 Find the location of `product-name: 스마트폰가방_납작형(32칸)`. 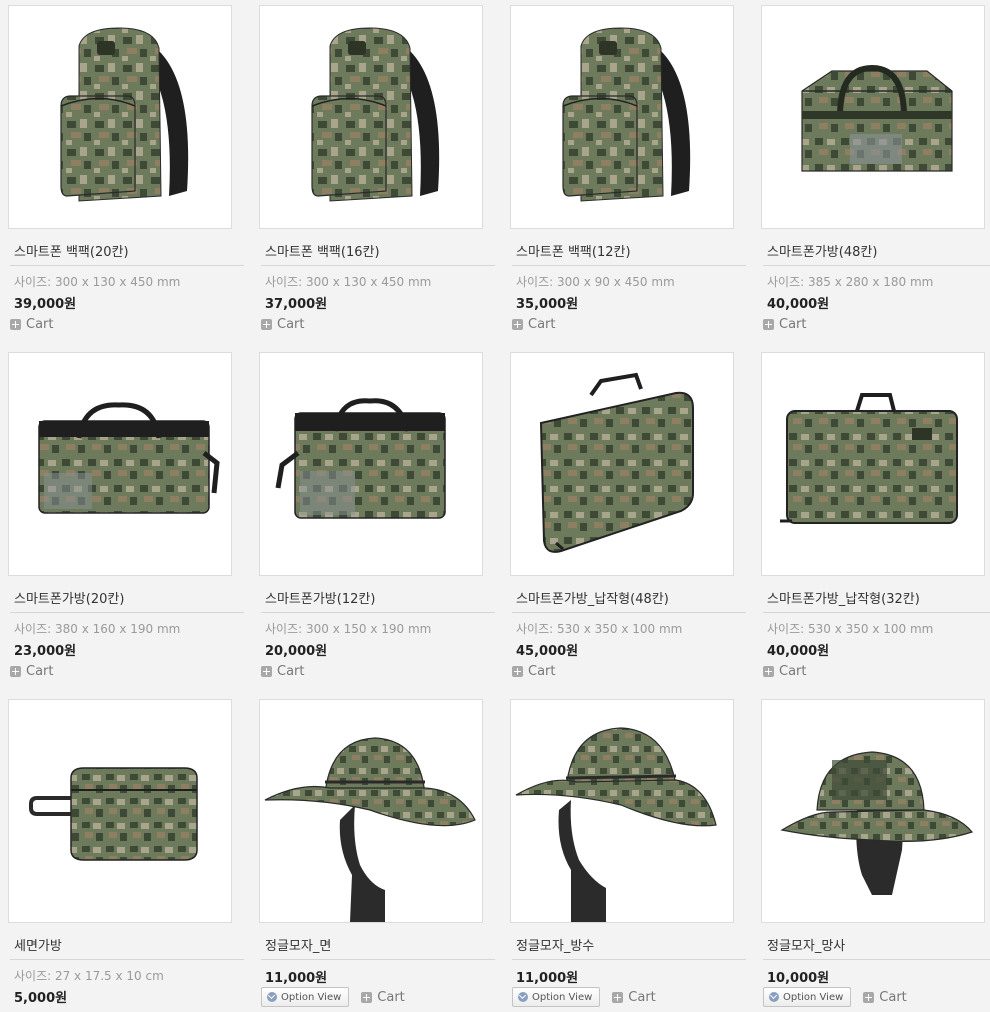

product-name: 스마트폰가방_납작형(32칸) is located at coordinates (843, 597).